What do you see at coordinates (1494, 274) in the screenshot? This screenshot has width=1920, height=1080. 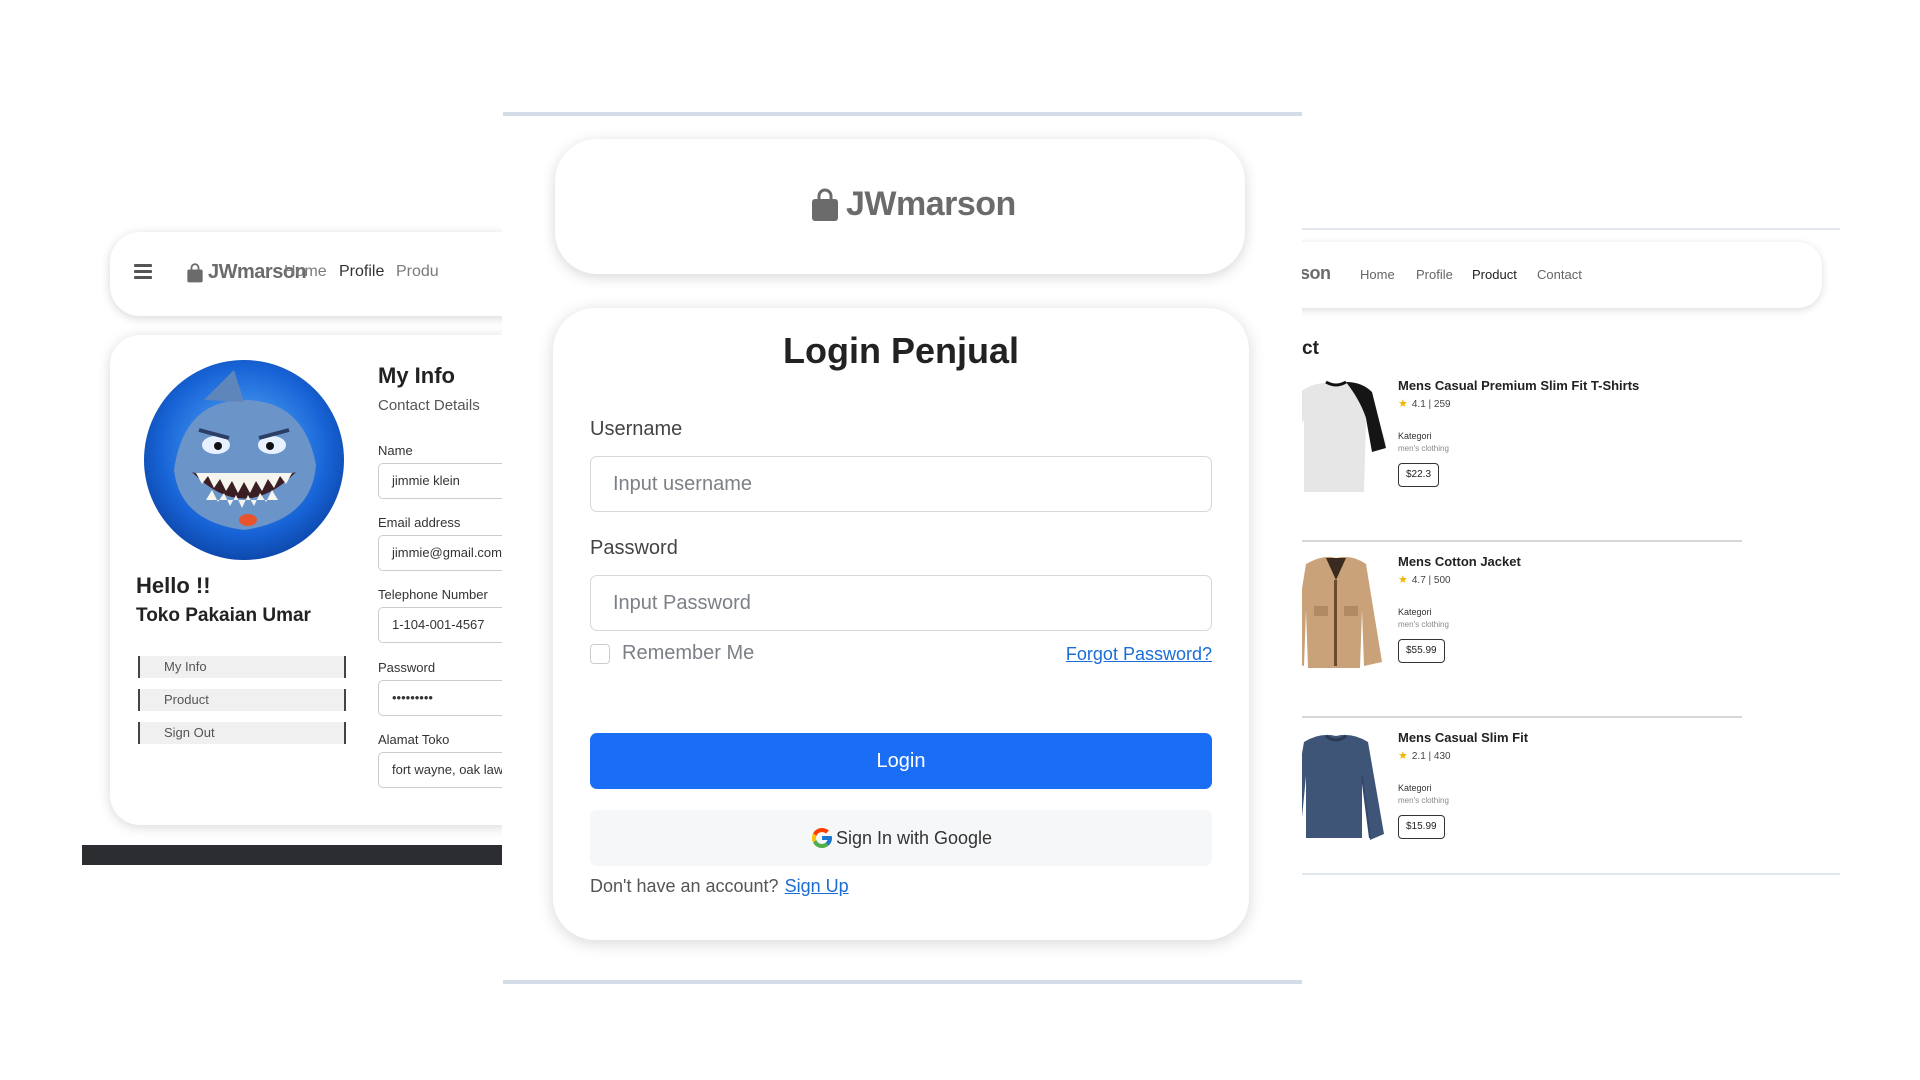 I see `nav-product: Product` at bounding box center [1494, 274].